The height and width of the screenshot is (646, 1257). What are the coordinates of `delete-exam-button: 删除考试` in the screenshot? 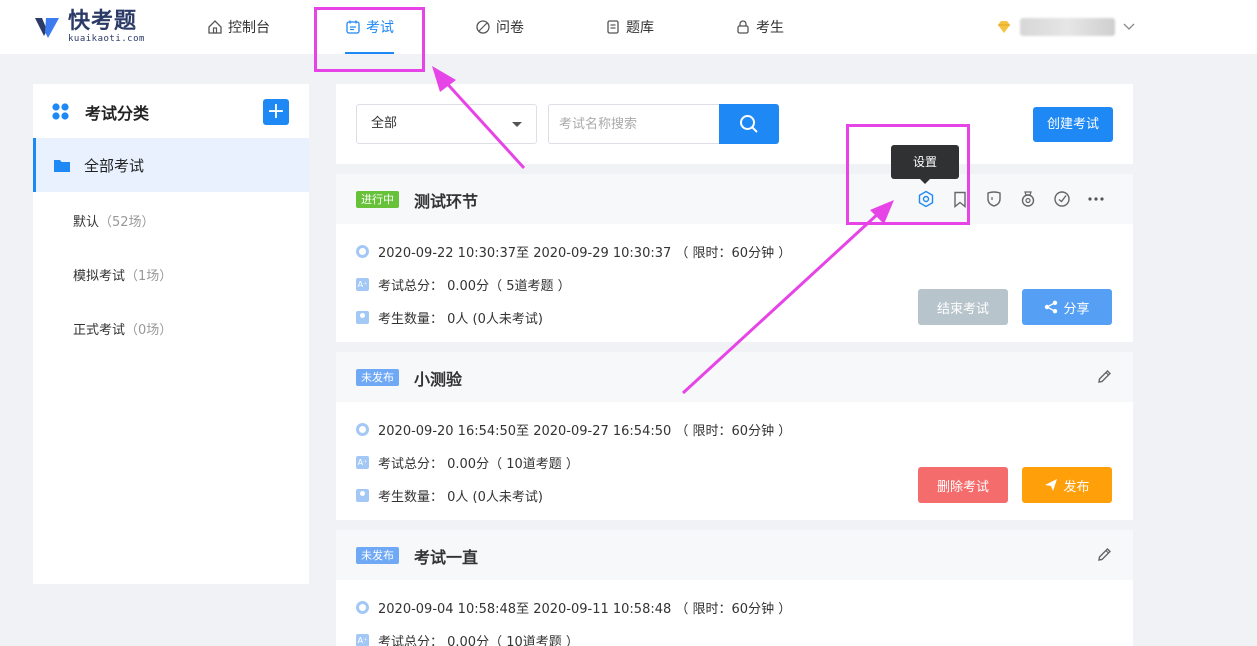 It's located at (963, 485).